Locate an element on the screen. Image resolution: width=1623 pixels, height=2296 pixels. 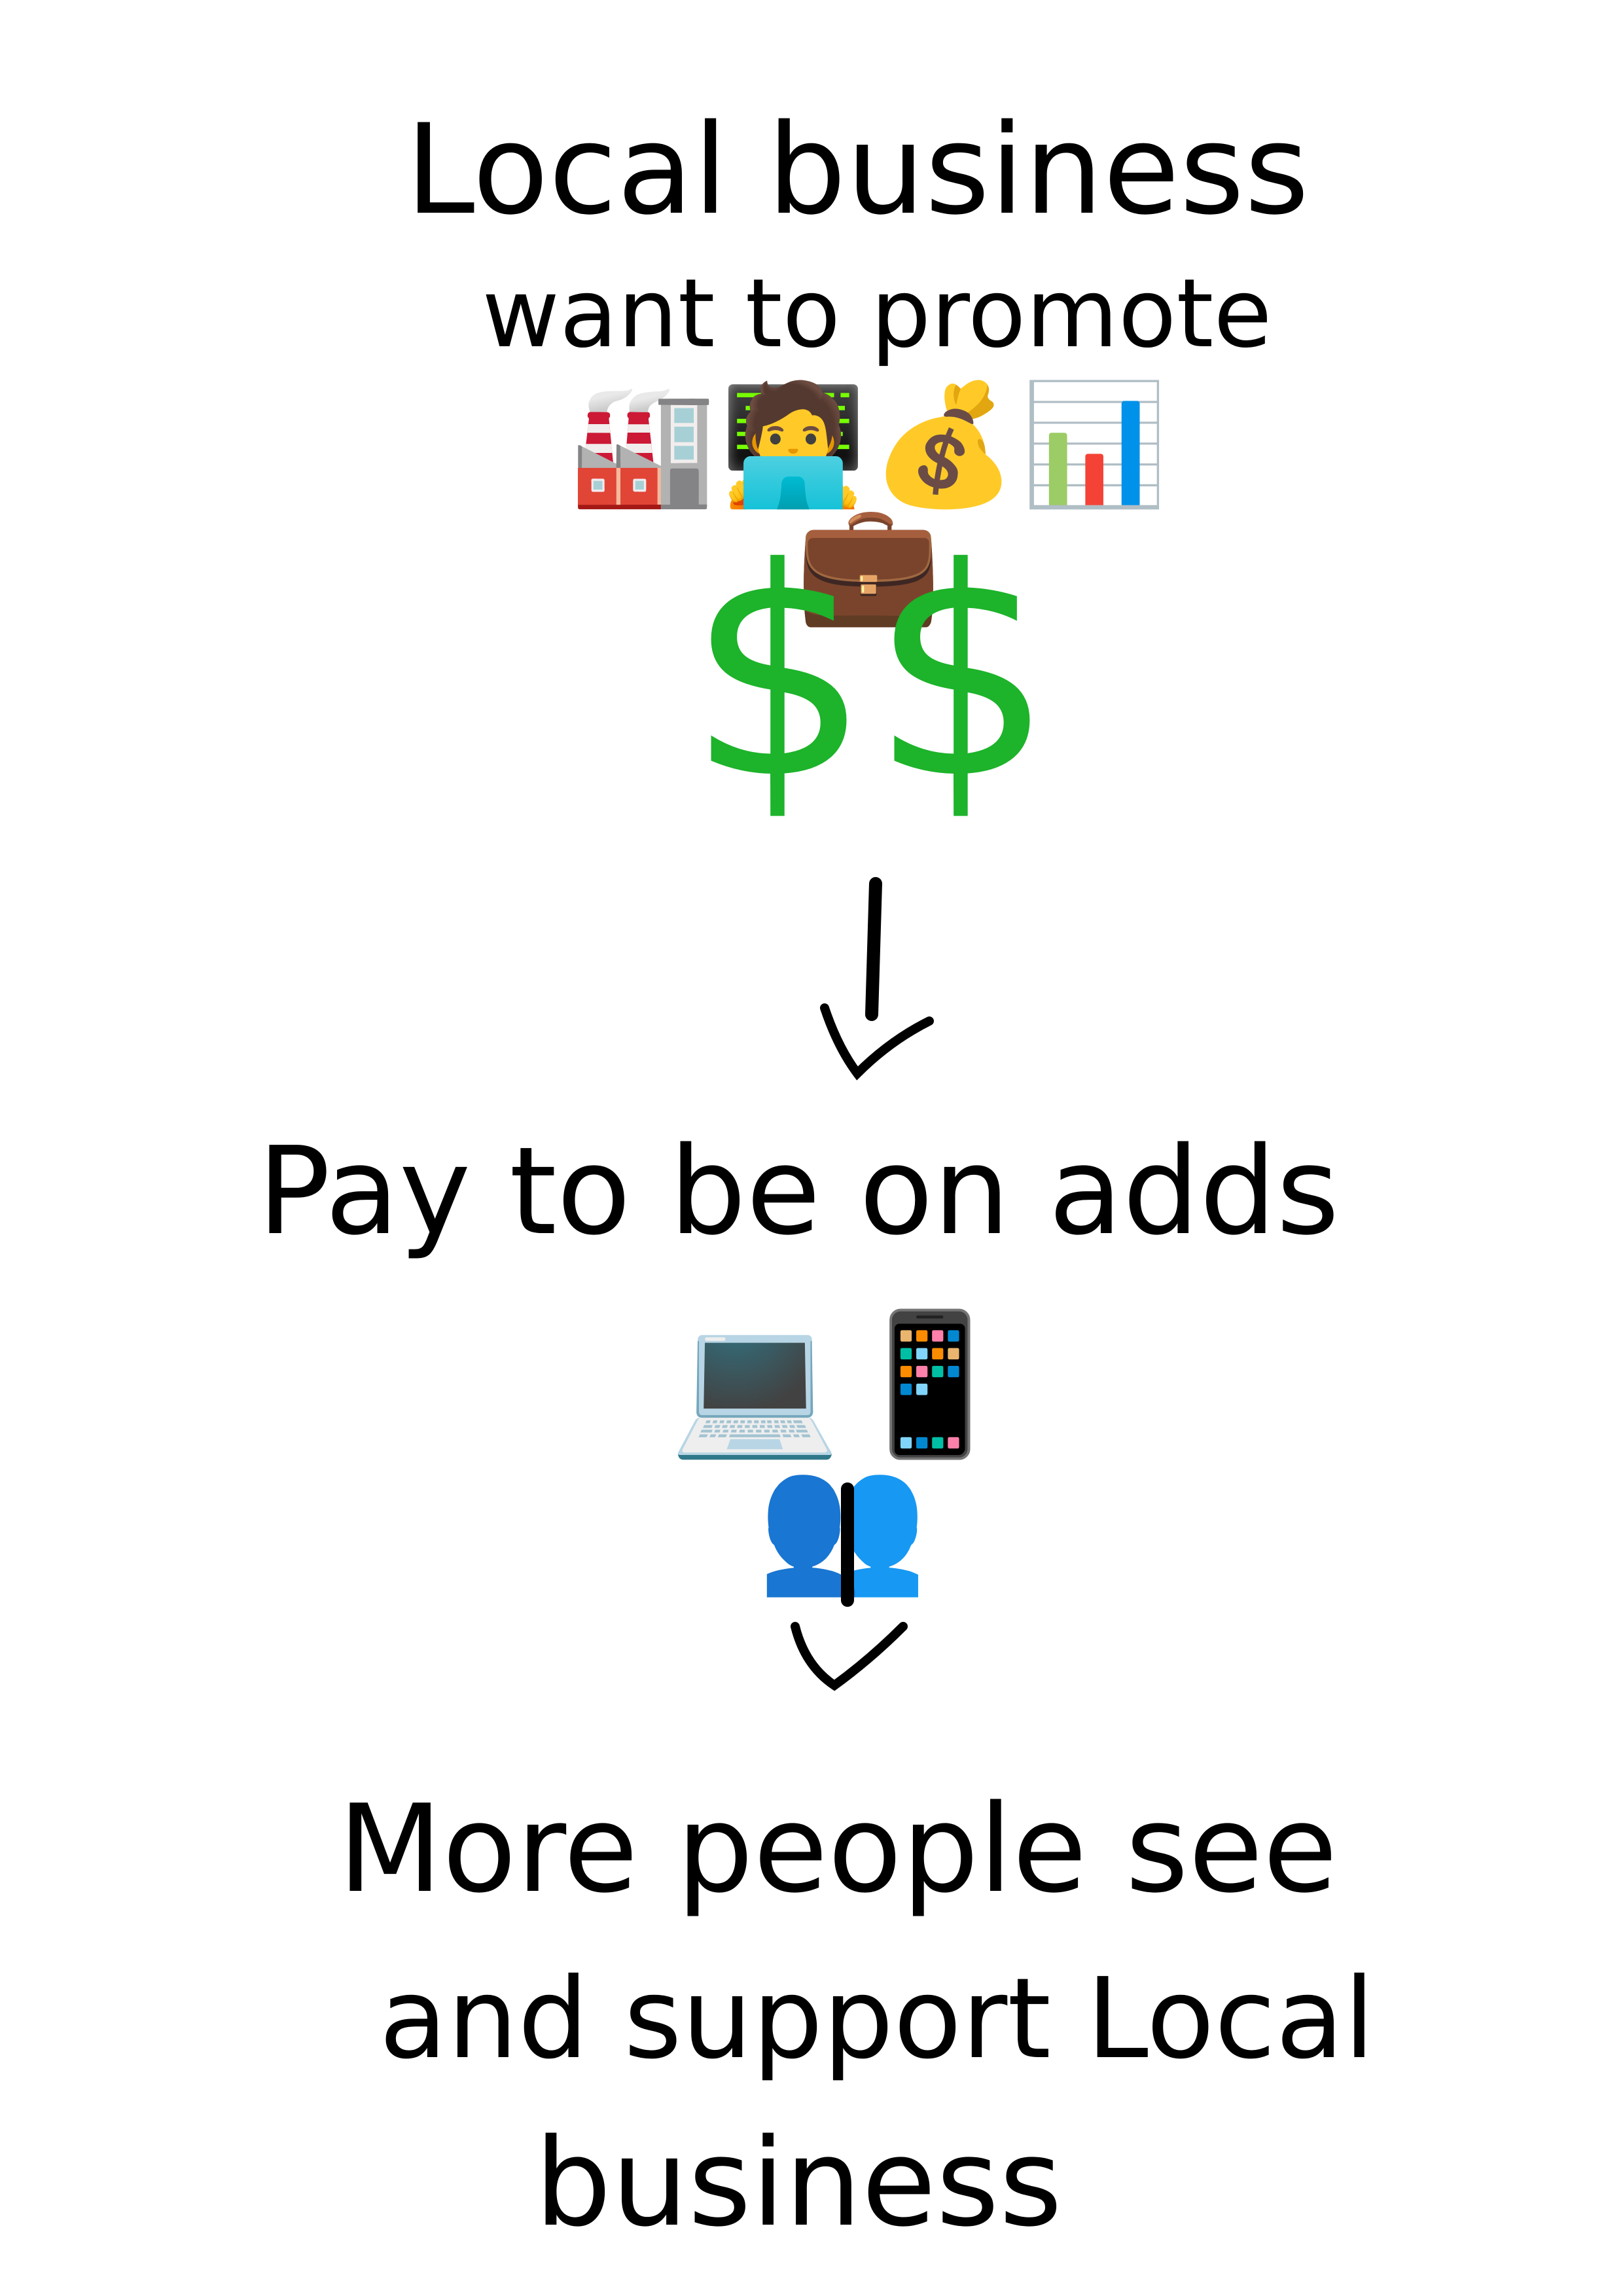
arrow-down-1-icon is located at coordinates (877, 979).